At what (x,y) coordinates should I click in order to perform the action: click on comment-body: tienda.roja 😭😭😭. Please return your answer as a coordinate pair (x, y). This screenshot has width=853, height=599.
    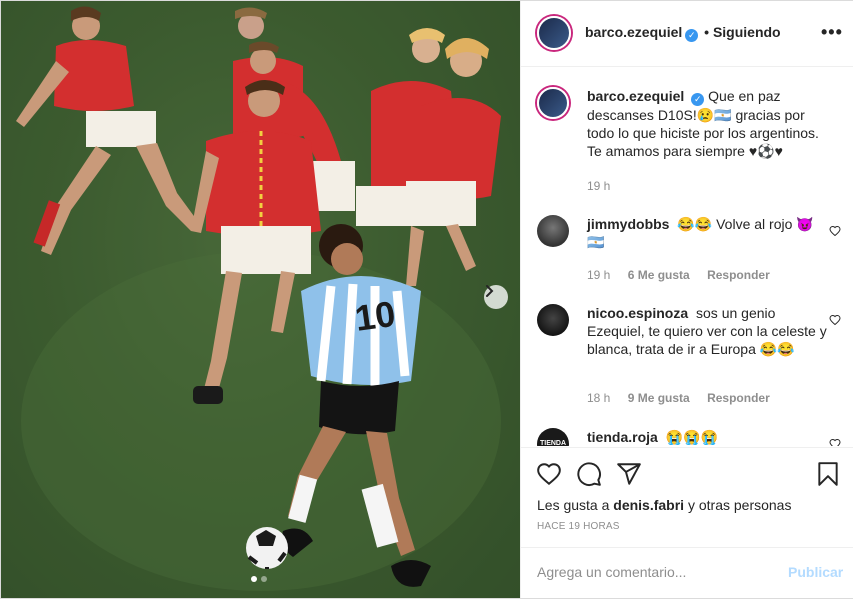
    Looking at the image, I should click on (709, 437).